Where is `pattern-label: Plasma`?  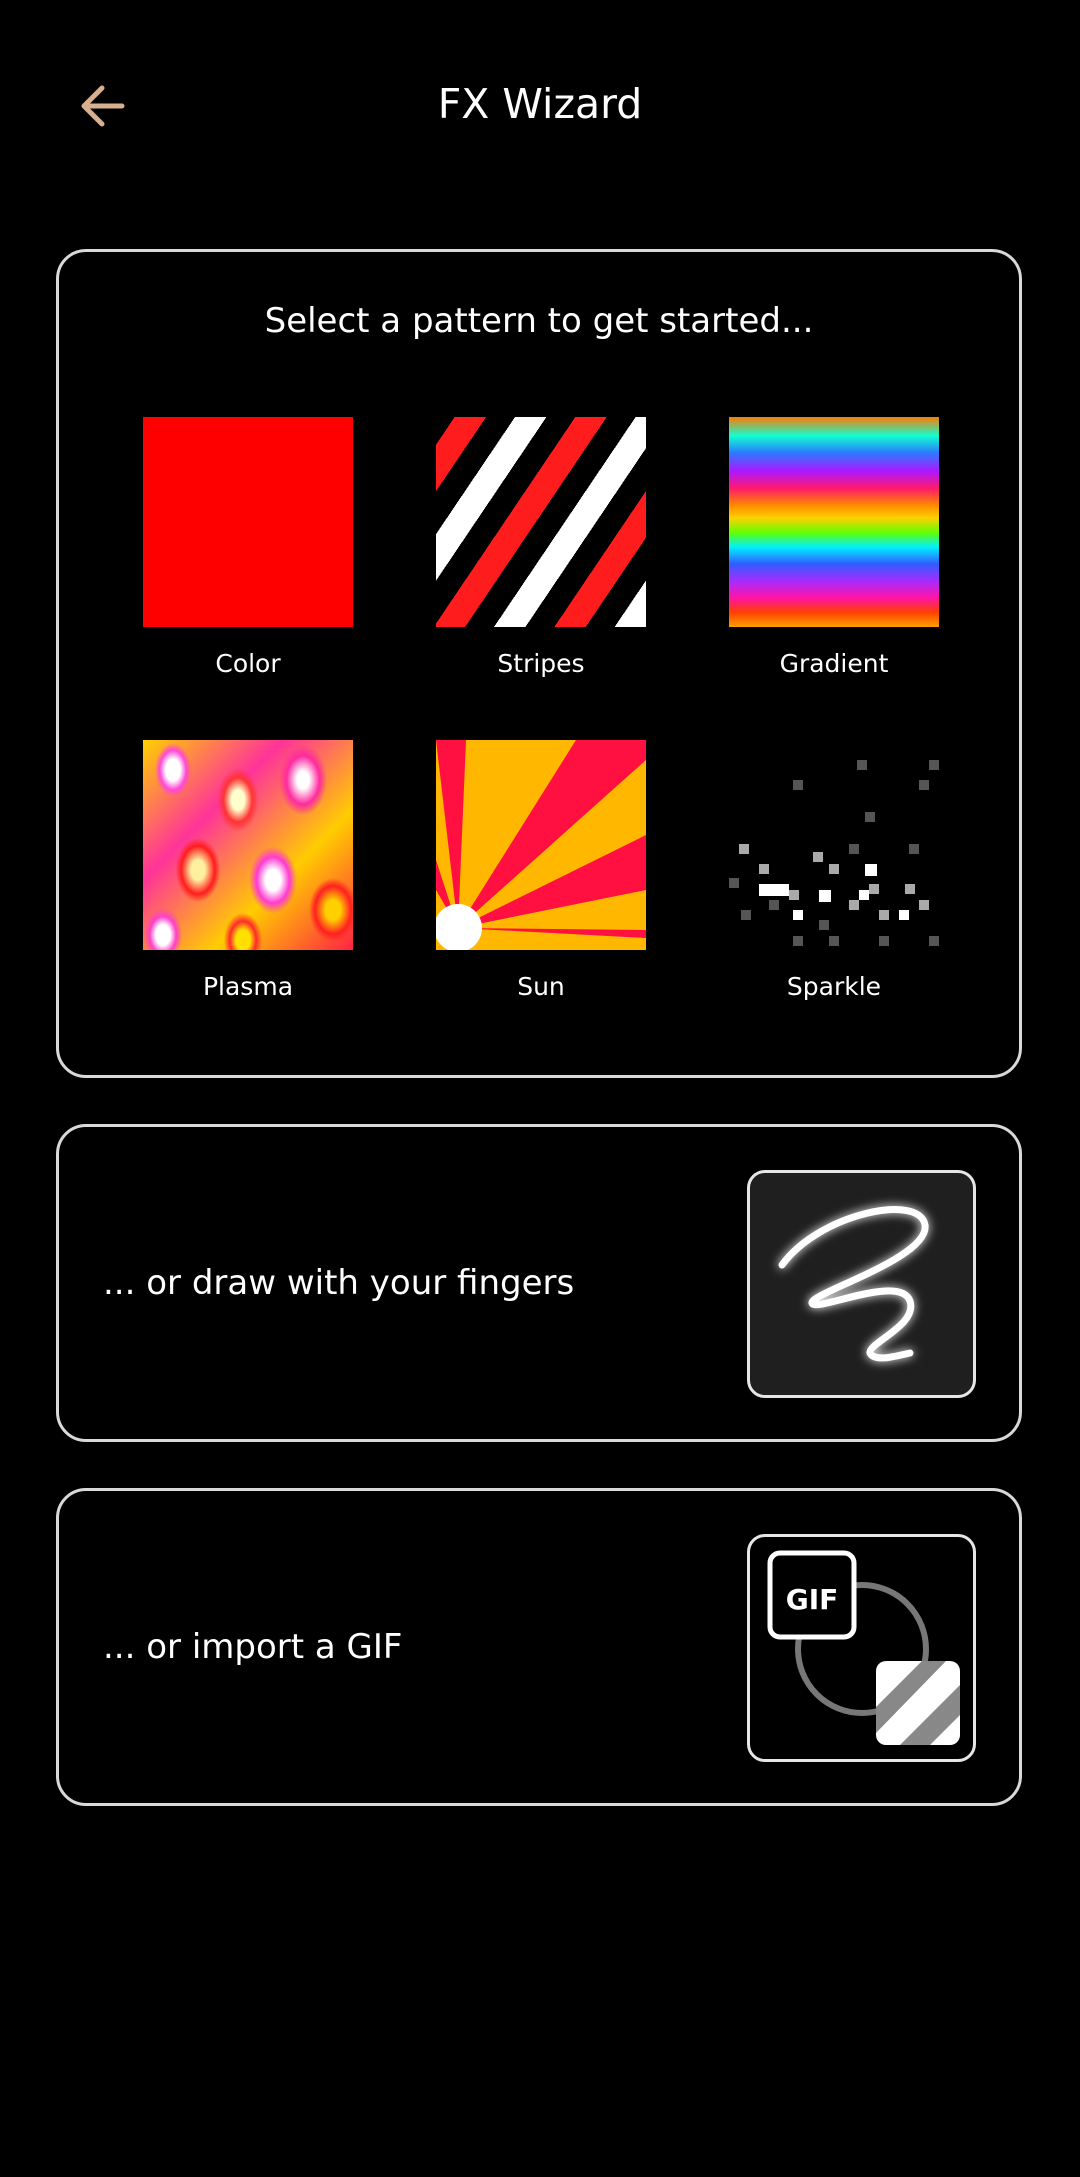 pattern-label: Plasma is located at coordinates (248, 986).